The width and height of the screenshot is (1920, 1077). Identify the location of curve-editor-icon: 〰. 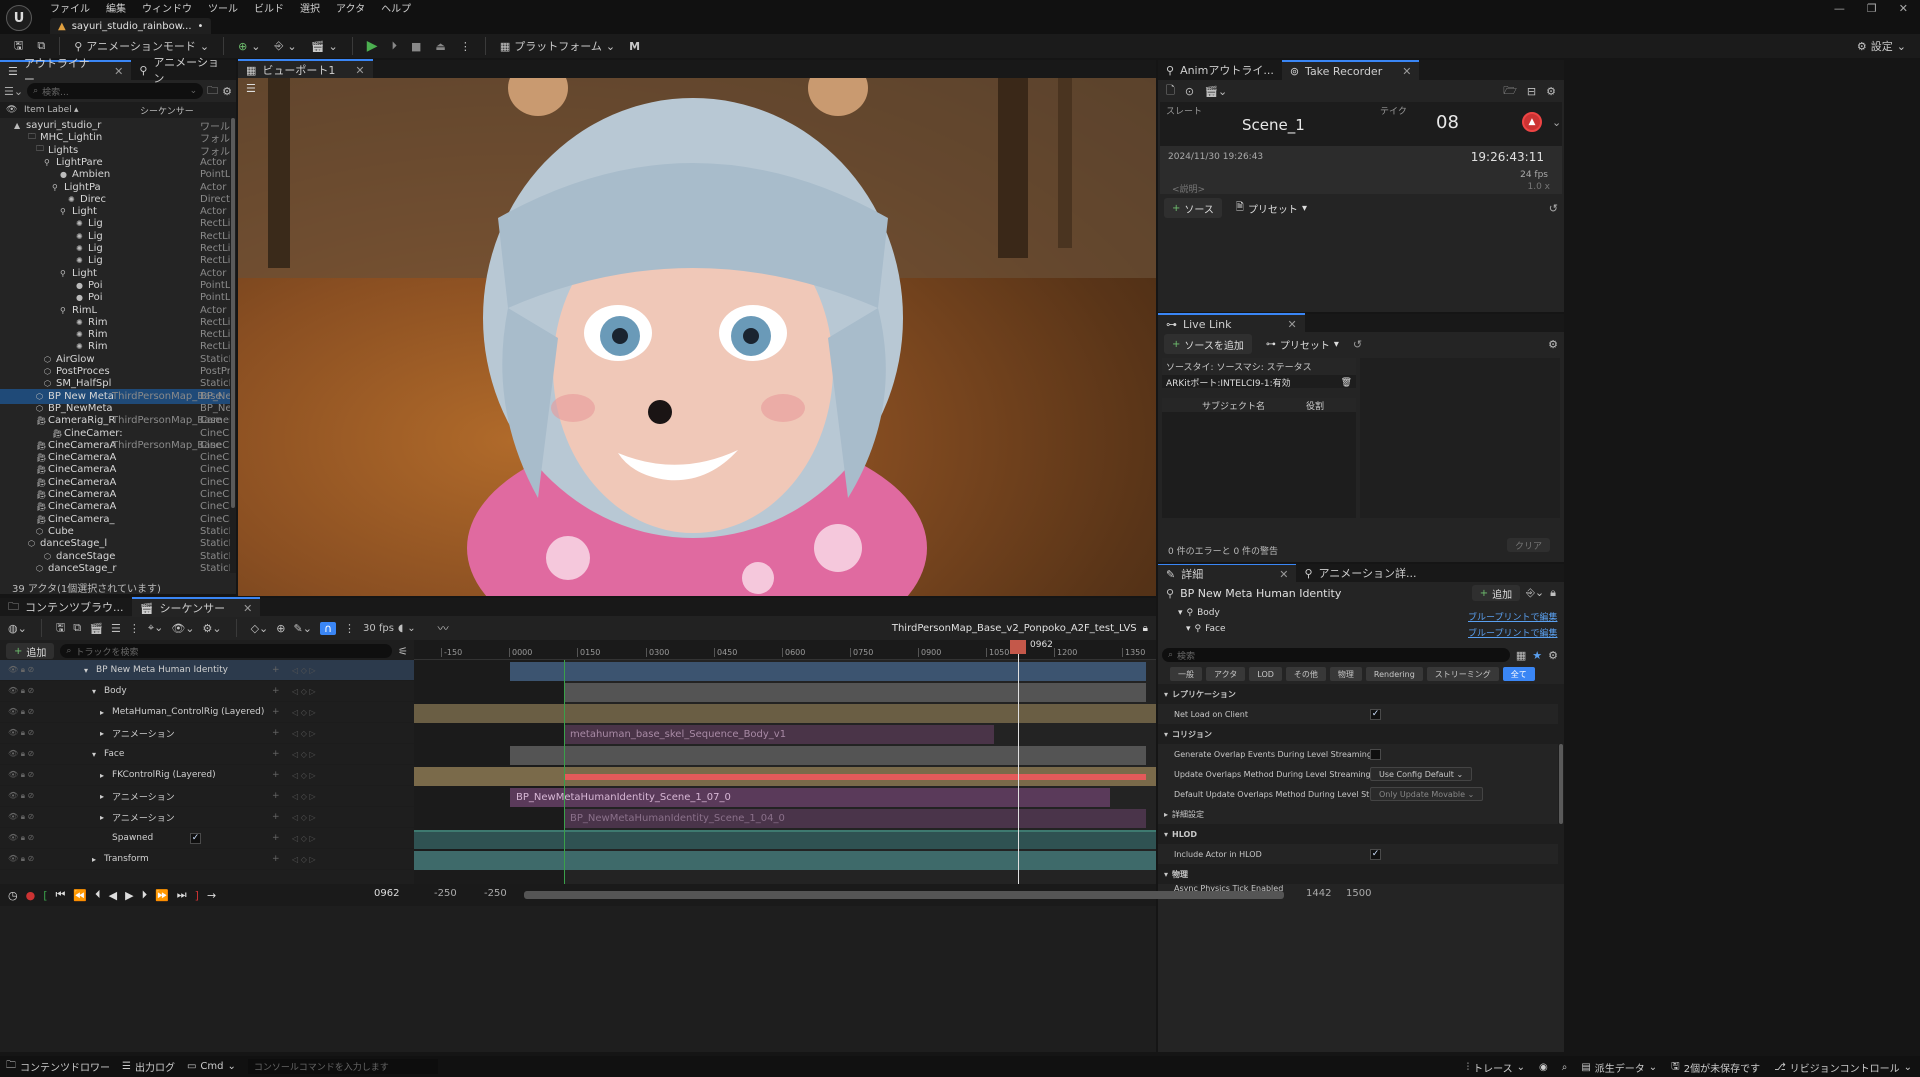
(443, 628).